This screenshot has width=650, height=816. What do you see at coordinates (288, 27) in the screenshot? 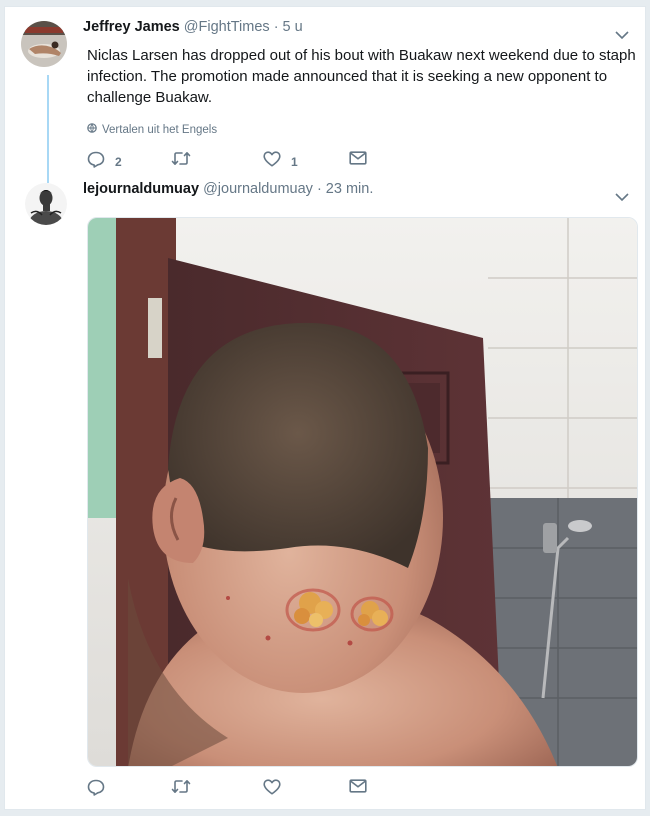
I see `tweet1-timestamp: · 5 u` at bounding box center [288, 27].